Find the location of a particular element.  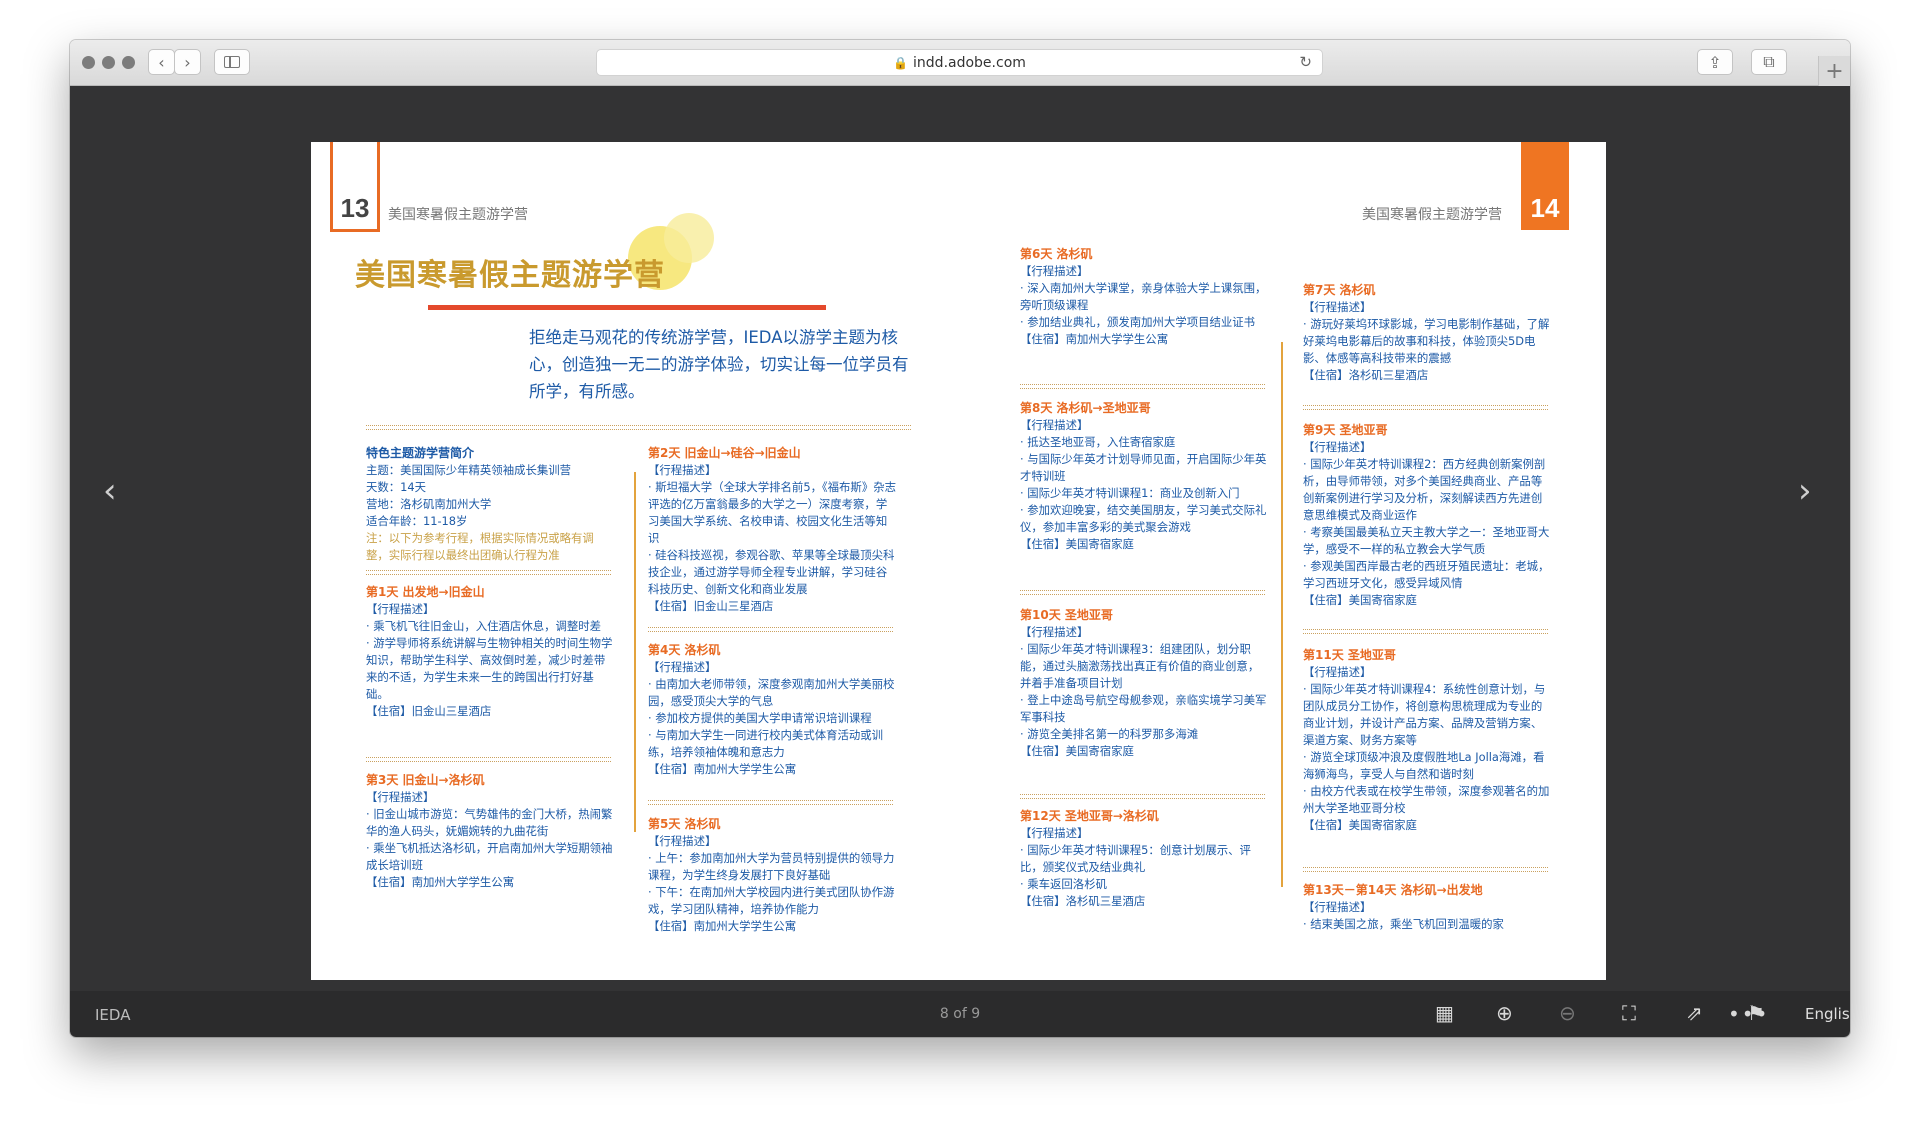

day-line: · 考察美国最美私立天主教大学之一：圣地亚哥大学，感受不一样的私立教会大学气质 is located at coordinates (1426, 540).